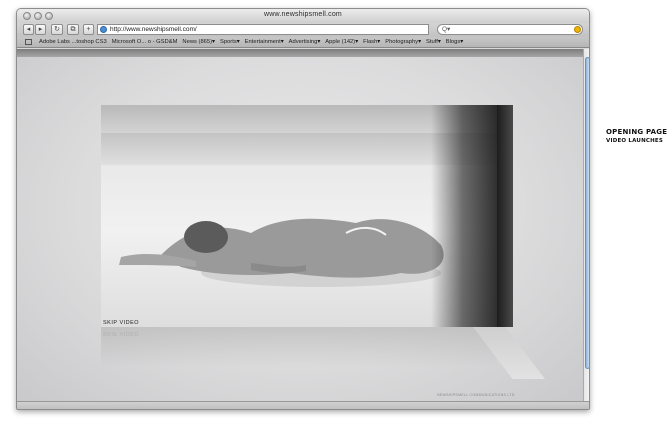  I want to click on address-bar: http://www.newshipsmell.com/, so click(263, 29).